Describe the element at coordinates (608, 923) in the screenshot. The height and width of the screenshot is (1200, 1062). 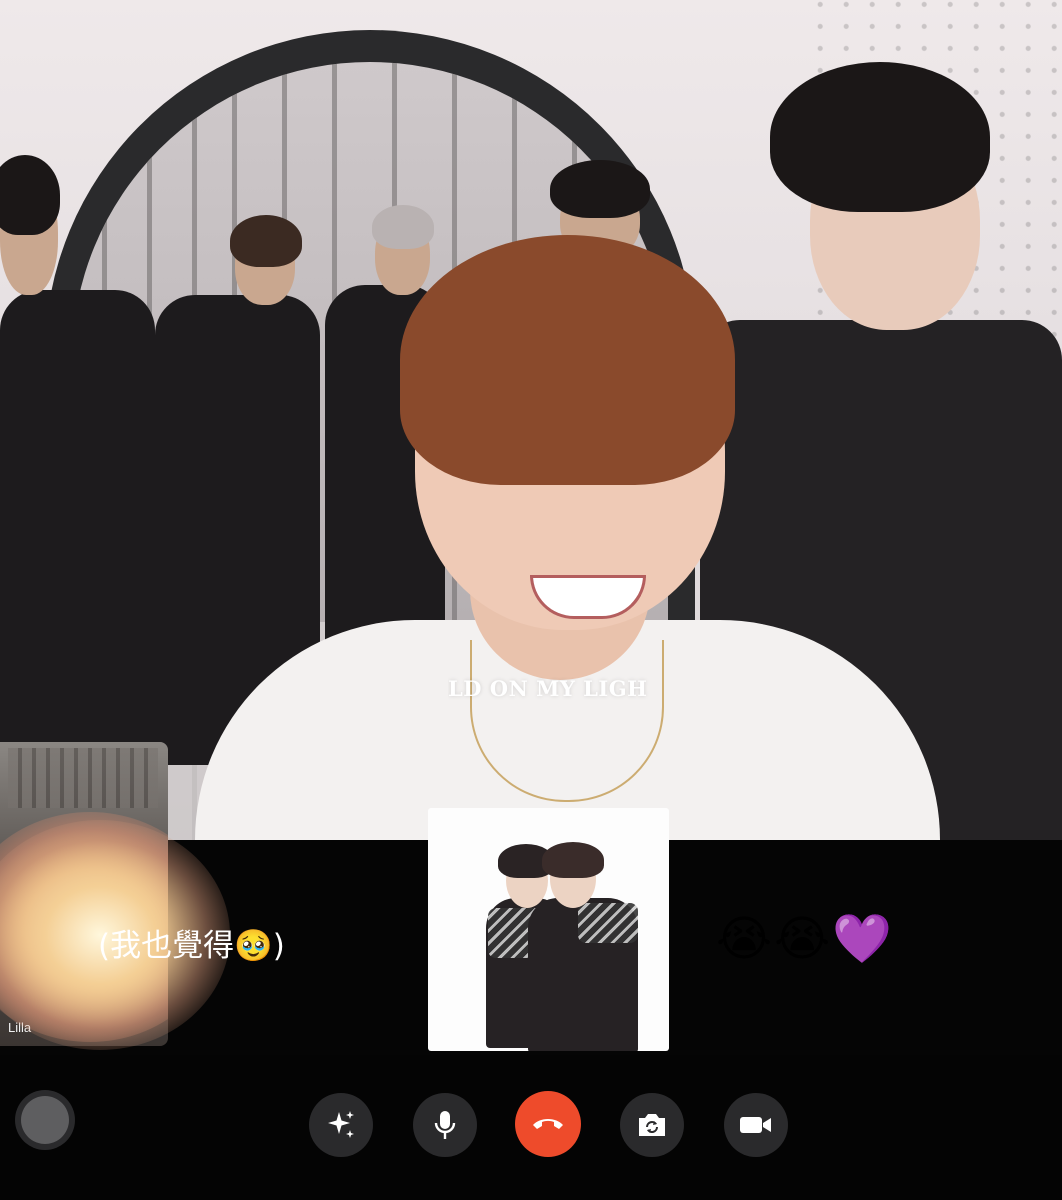
I see `photo-sweater-pattern-front` at that location.